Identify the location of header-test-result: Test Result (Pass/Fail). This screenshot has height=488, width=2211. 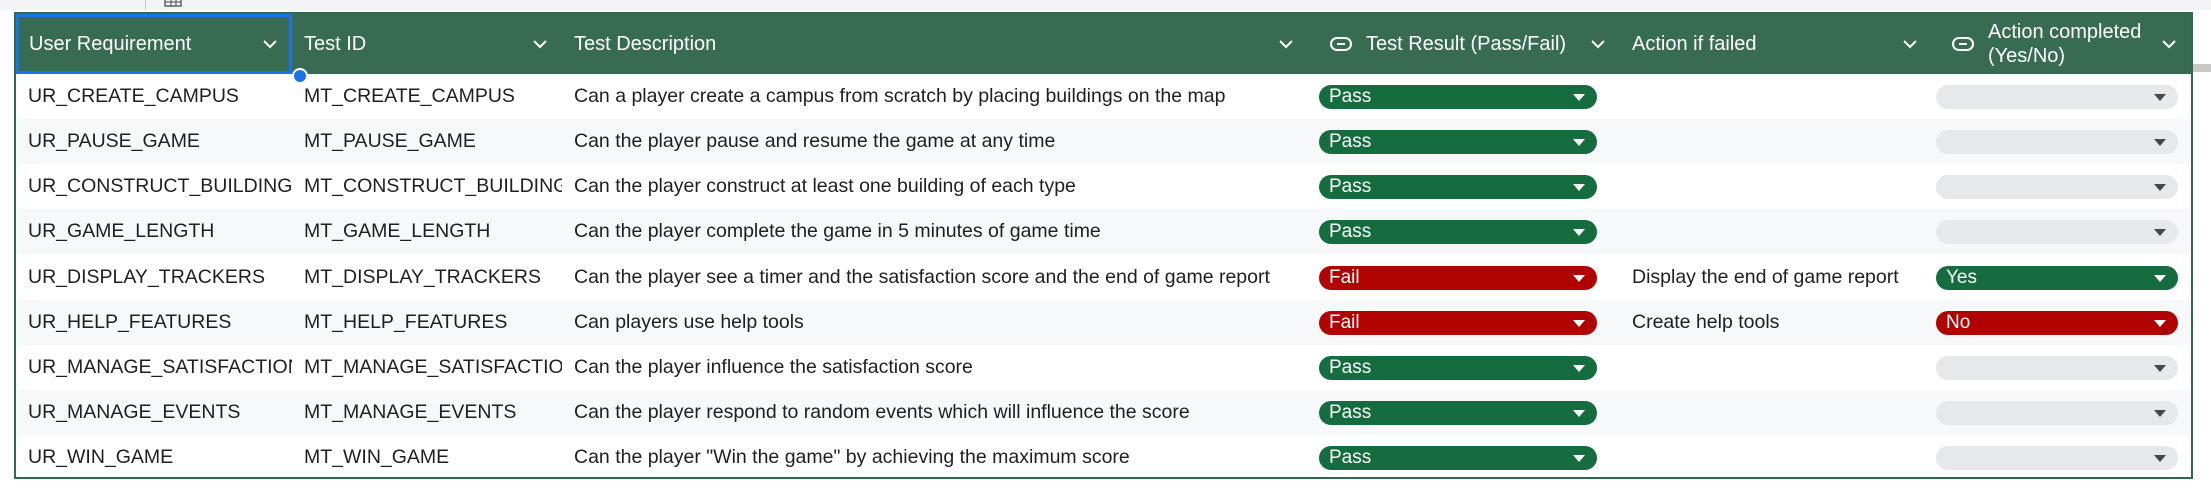
(1464, 44).